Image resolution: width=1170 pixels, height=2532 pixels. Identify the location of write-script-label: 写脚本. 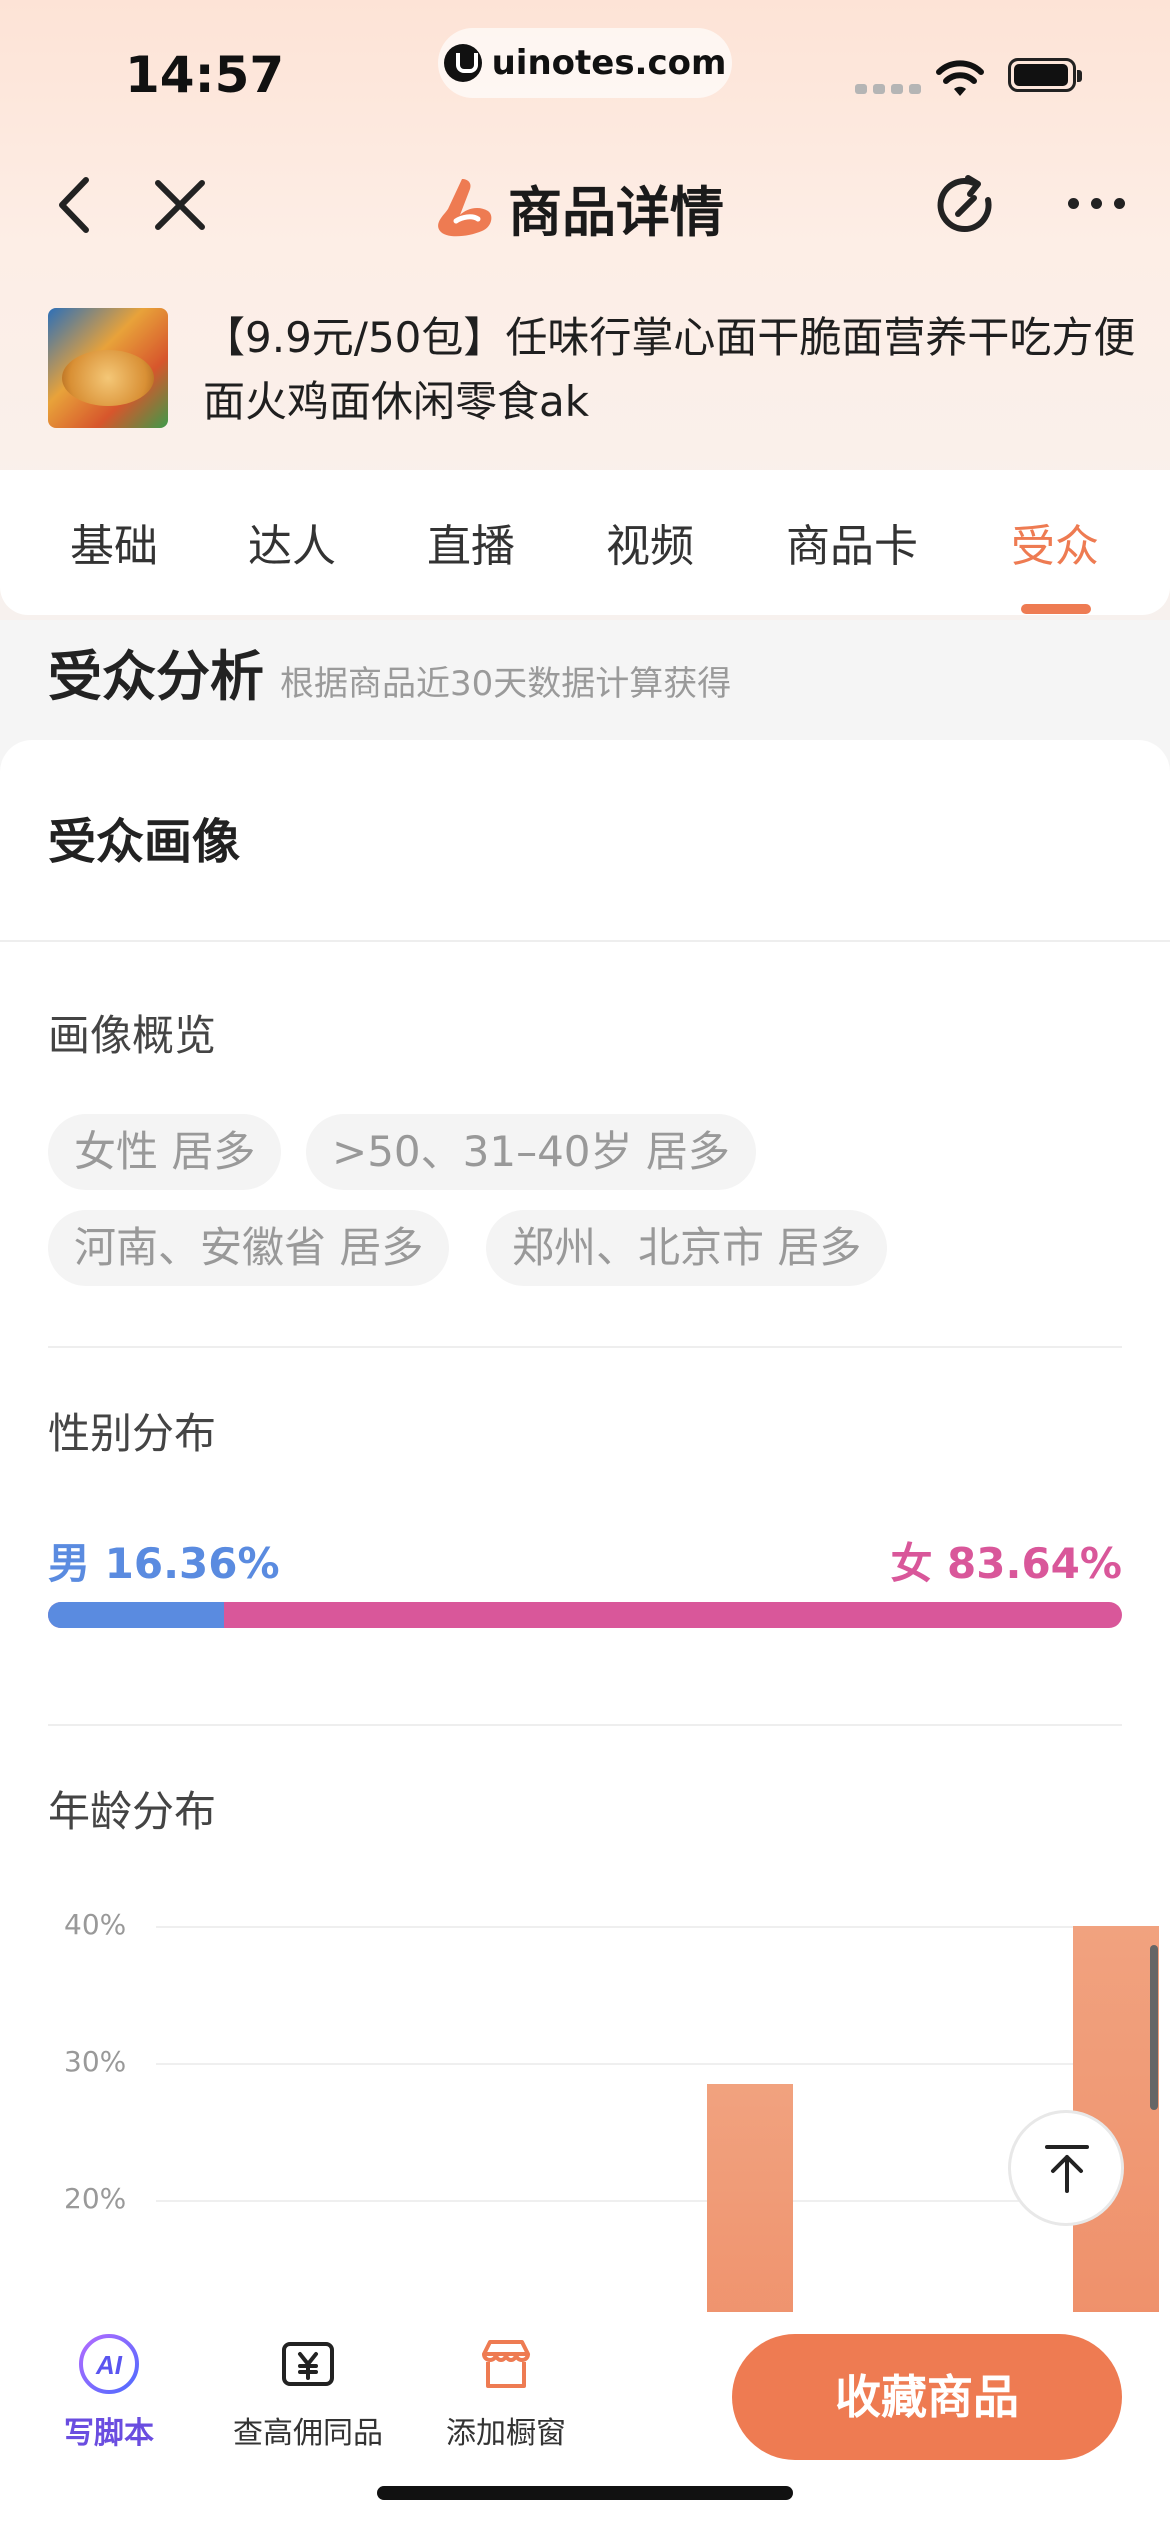
(109, 2433).